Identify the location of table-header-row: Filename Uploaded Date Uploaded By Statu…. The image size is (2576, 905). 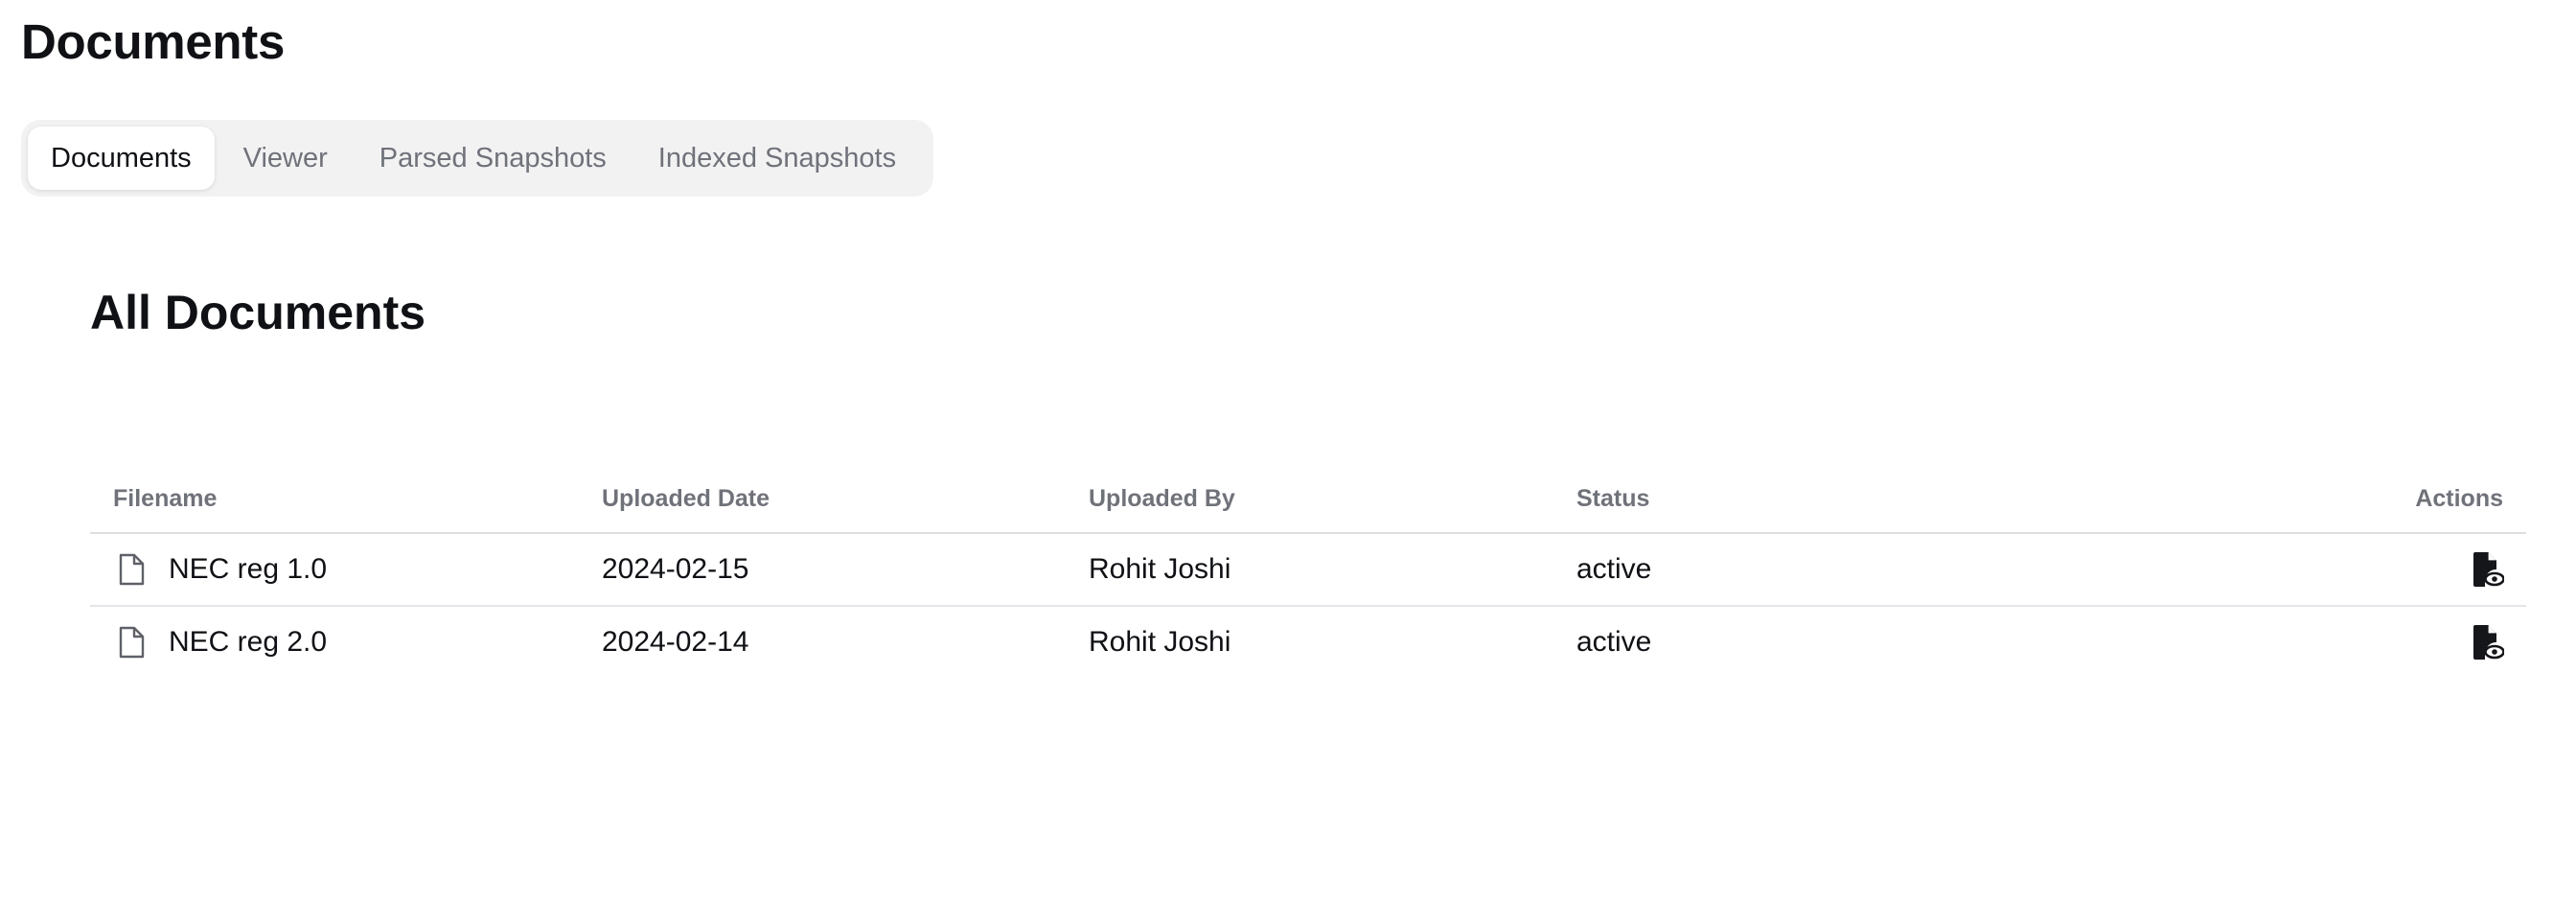
(1308, 500).